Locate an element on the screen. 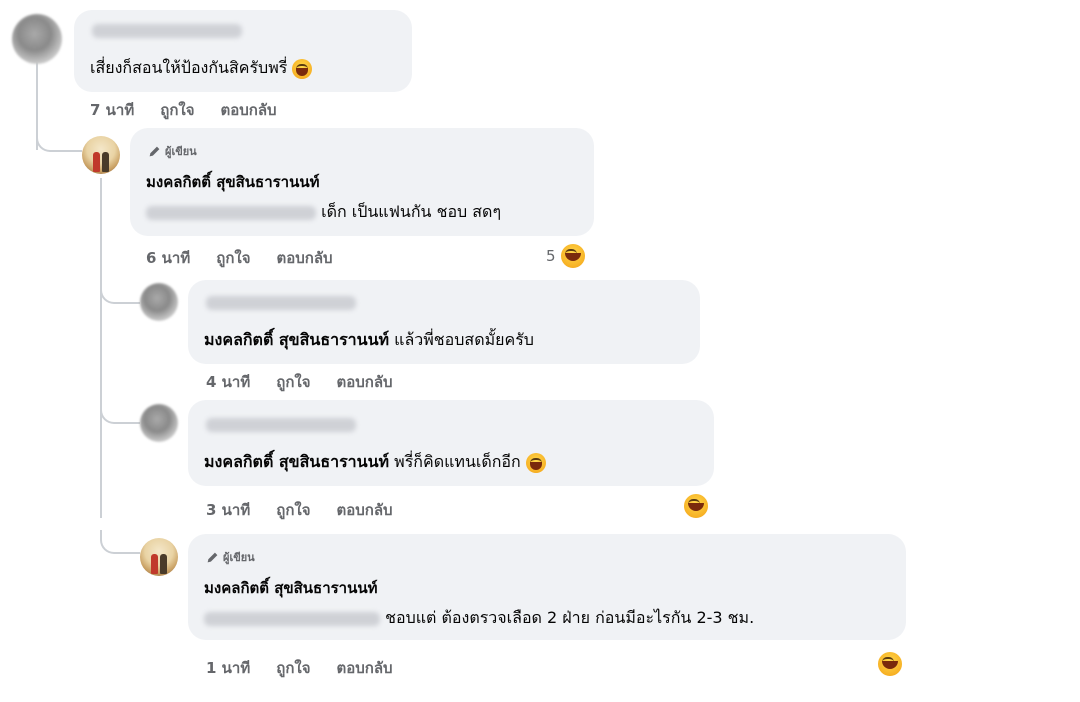  comment-bubble: เสี่ยงก็สอนให้ป้องกันสิครับพรี่ is located at coordinates (243, 51).